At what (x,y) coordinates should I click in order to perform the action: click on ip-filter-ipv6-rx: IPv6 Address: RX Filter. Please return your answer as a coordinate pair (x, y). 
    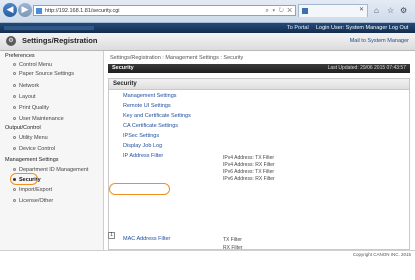
    Looking at the image, I should click on (249, 179).